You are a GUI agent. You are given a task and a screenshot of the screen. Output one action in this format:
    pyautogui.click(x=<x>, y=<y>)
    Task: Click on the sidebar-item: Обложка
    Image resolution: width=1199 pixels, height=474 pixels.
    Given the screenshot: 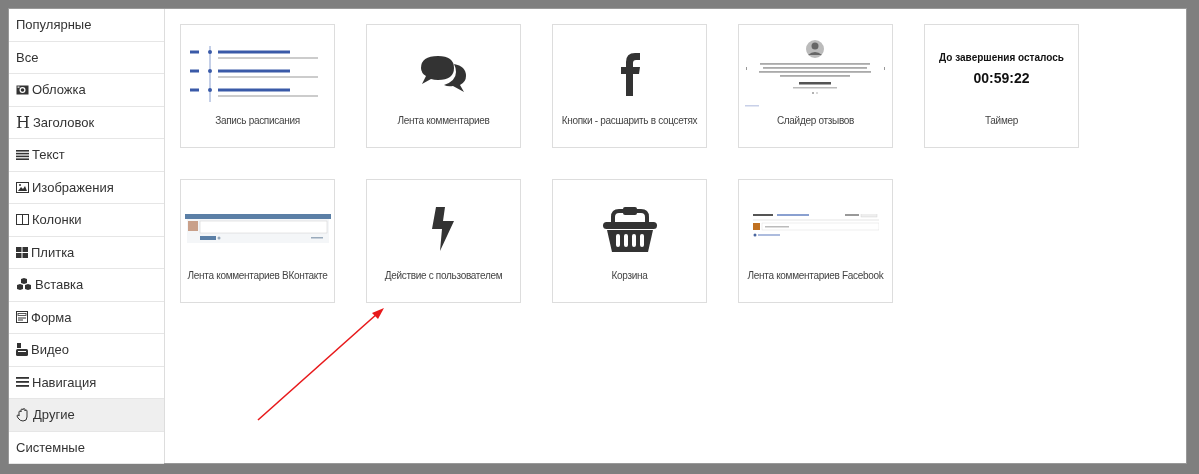 What is the action you would take?
    pyautogui.click(x=86, y=90)
    